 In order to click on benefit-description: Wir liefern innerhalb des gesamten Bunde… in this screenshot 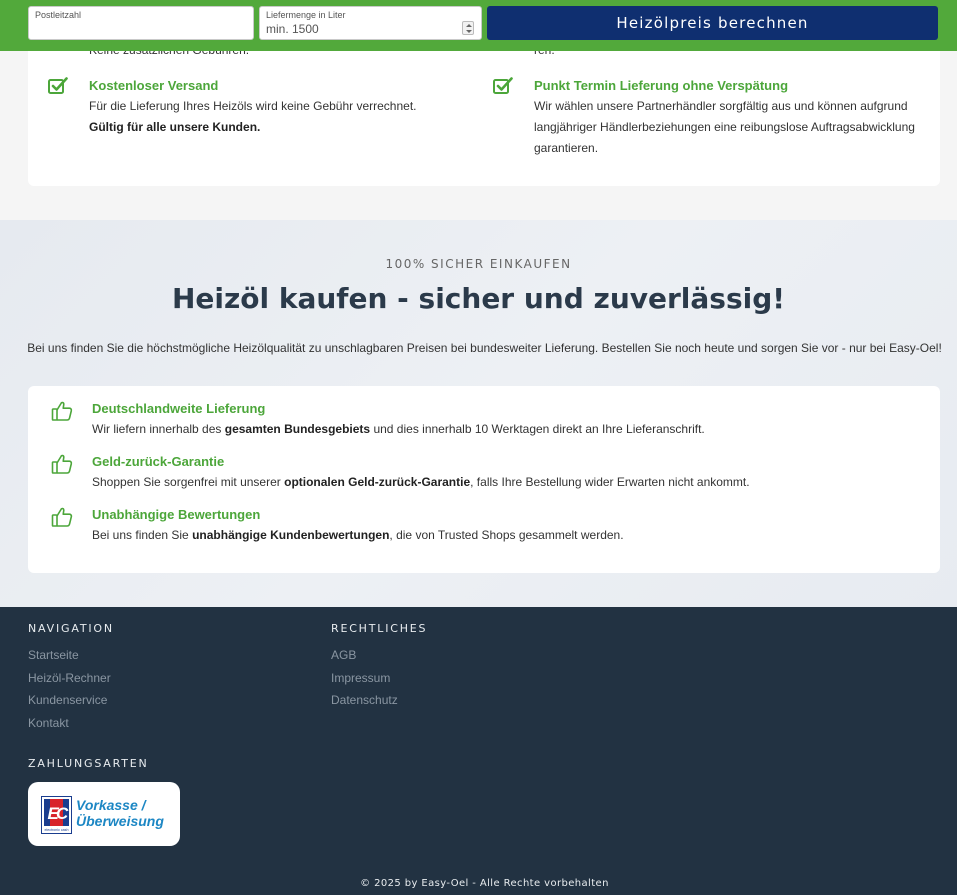, I will do `click(398, 429)`.